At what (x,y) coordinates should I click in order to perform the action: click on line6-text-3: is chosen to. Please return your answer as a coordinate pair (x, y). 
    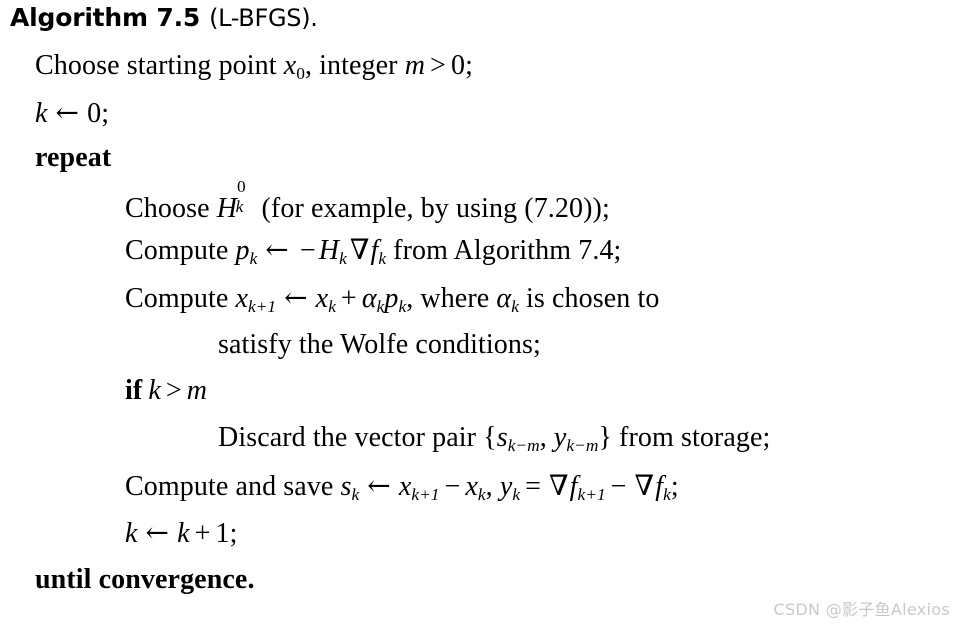
    Looking at the image, I should click on (589, 298).